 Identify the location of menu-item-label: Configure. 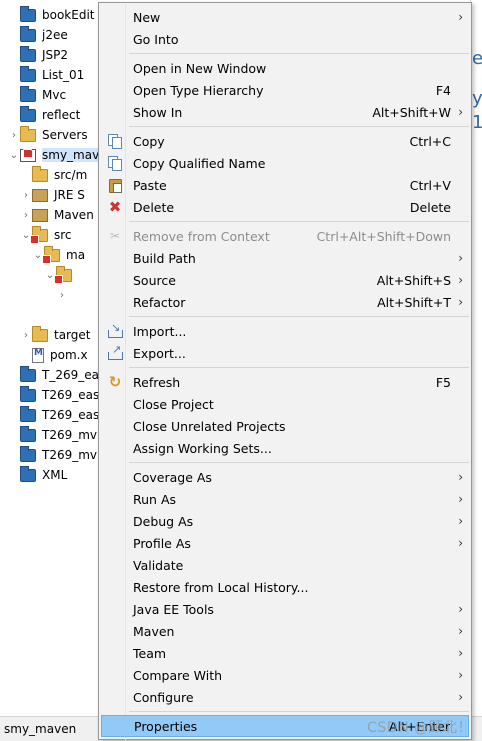
(163, 697).